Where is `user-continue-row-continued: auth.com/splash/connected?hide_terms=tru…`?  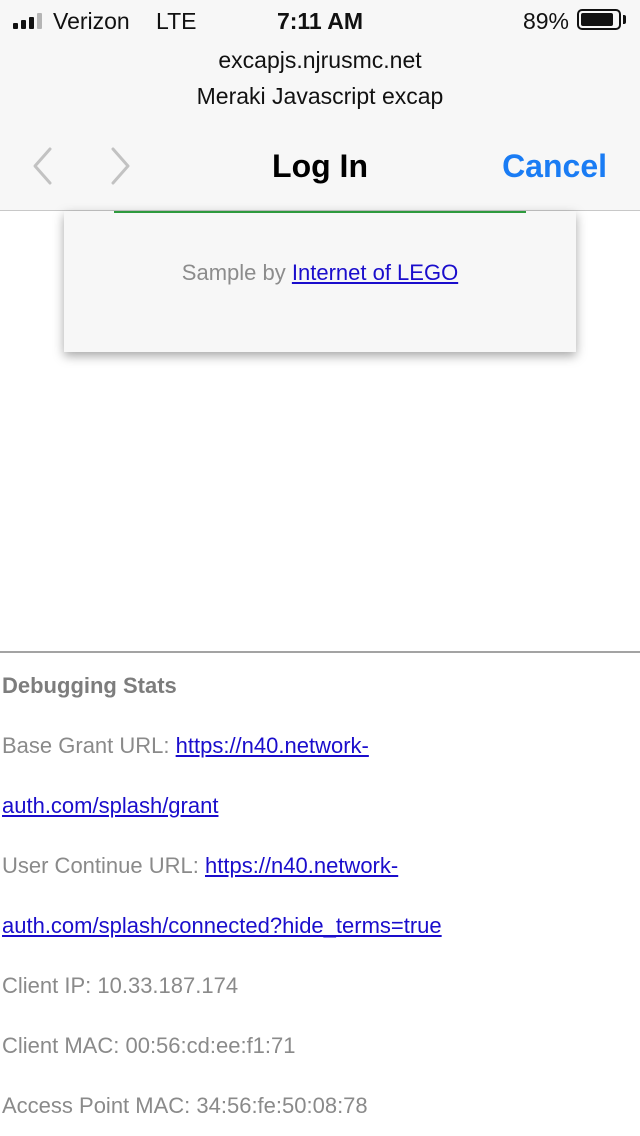 user-continue-row-continued: auth.com/splash/connected?hide_terms=tru… is located at coordinates (320, 926).